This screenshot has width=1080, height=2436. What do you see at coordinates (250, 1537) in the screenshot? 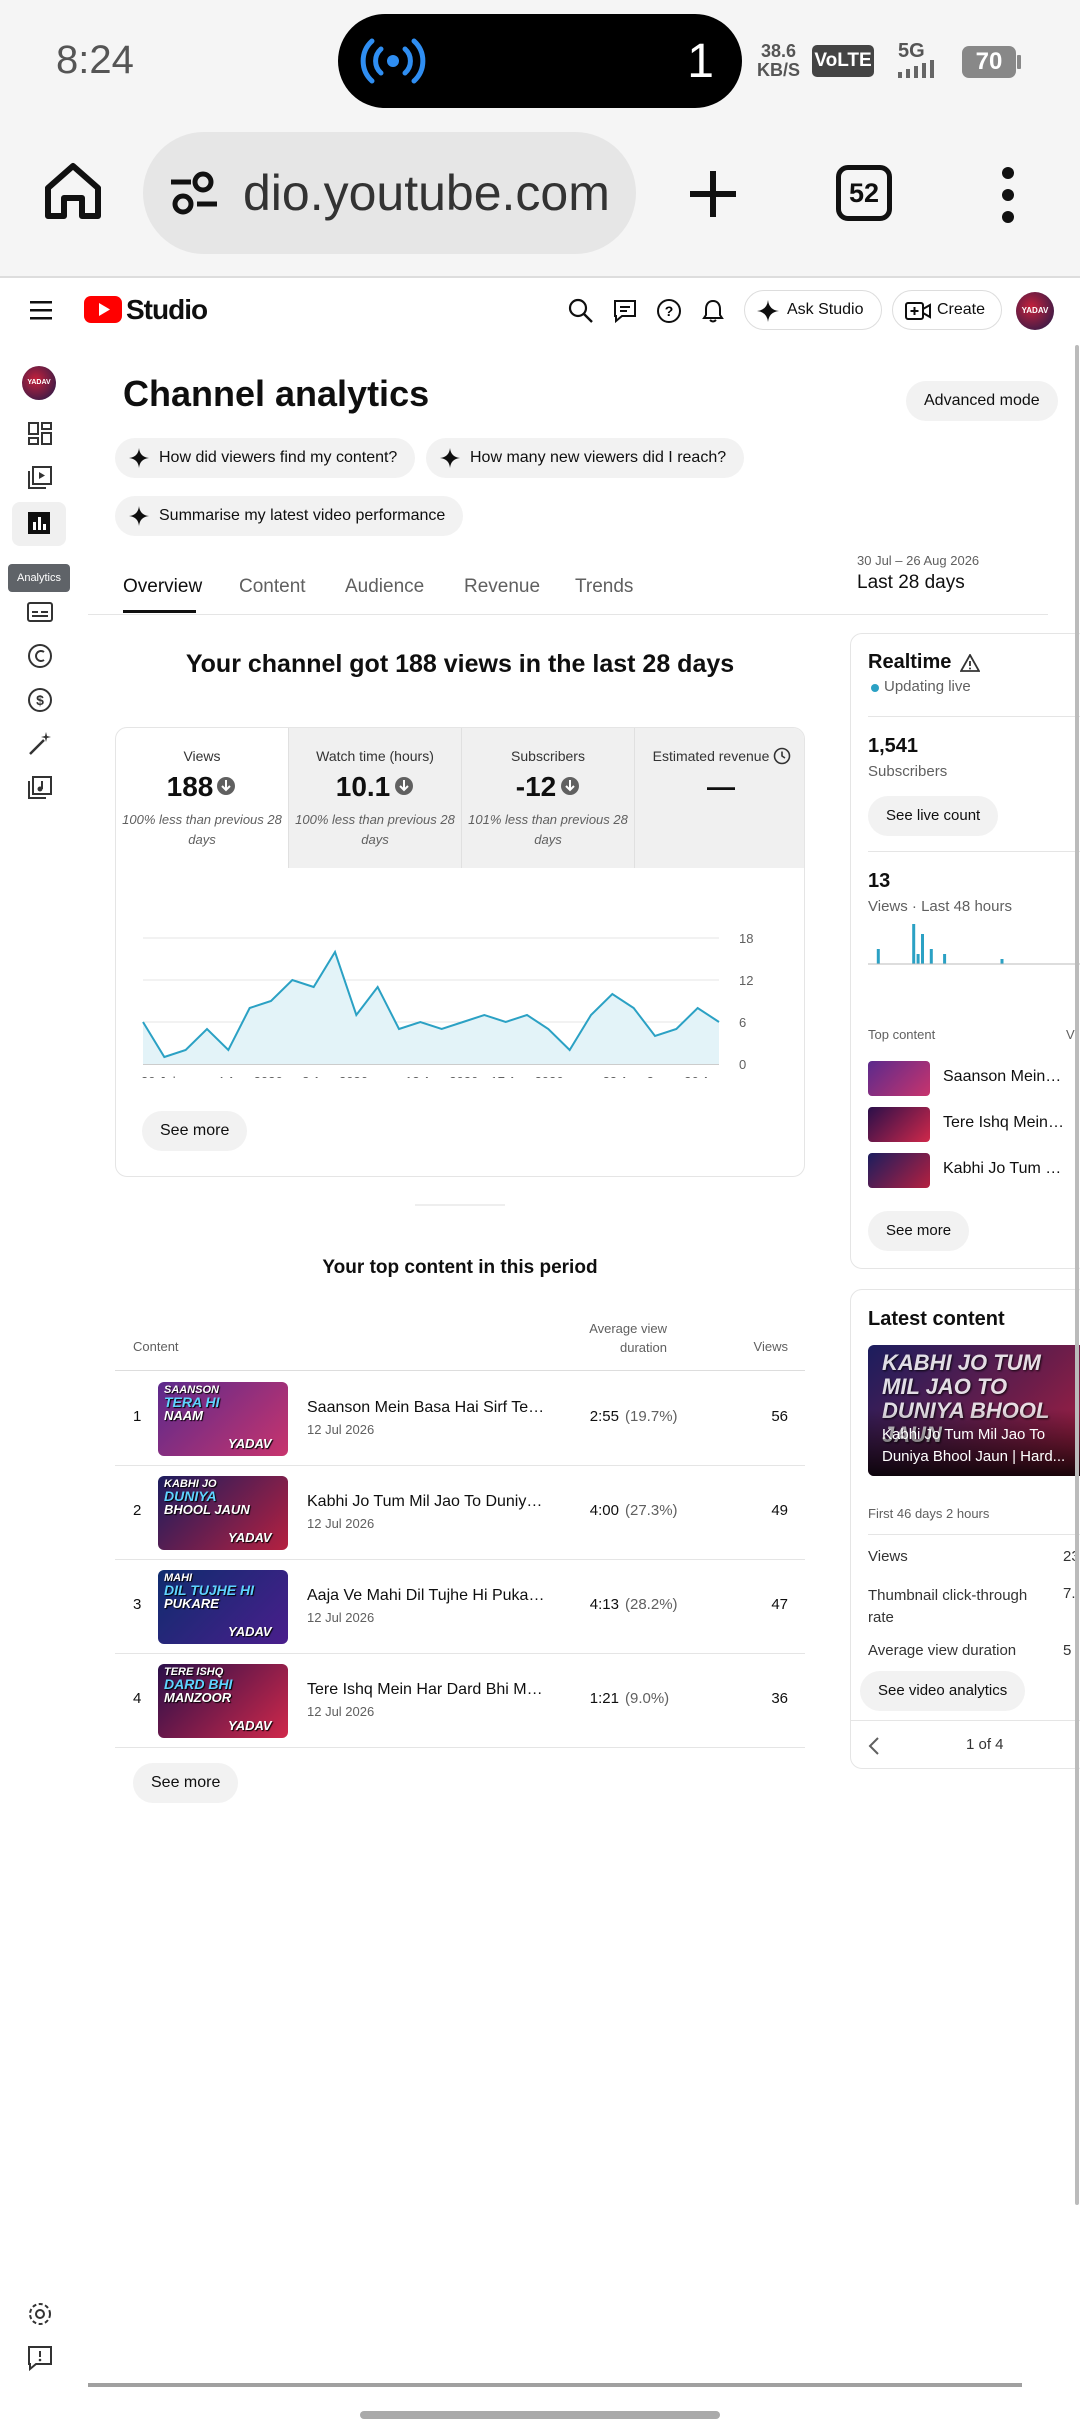
I see `thumb-brand: YADAV` at bounding box center [250, 1537].